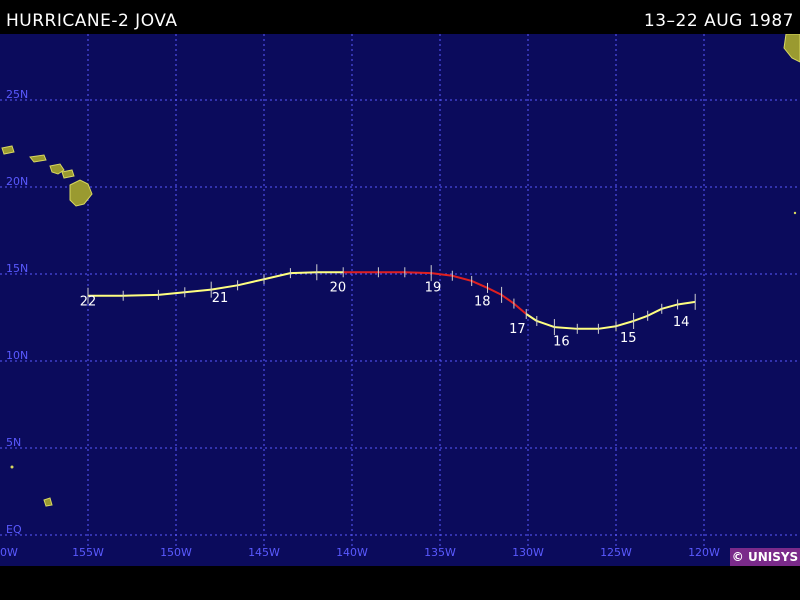  I want to click on day-label: 14, so click(681, 322).